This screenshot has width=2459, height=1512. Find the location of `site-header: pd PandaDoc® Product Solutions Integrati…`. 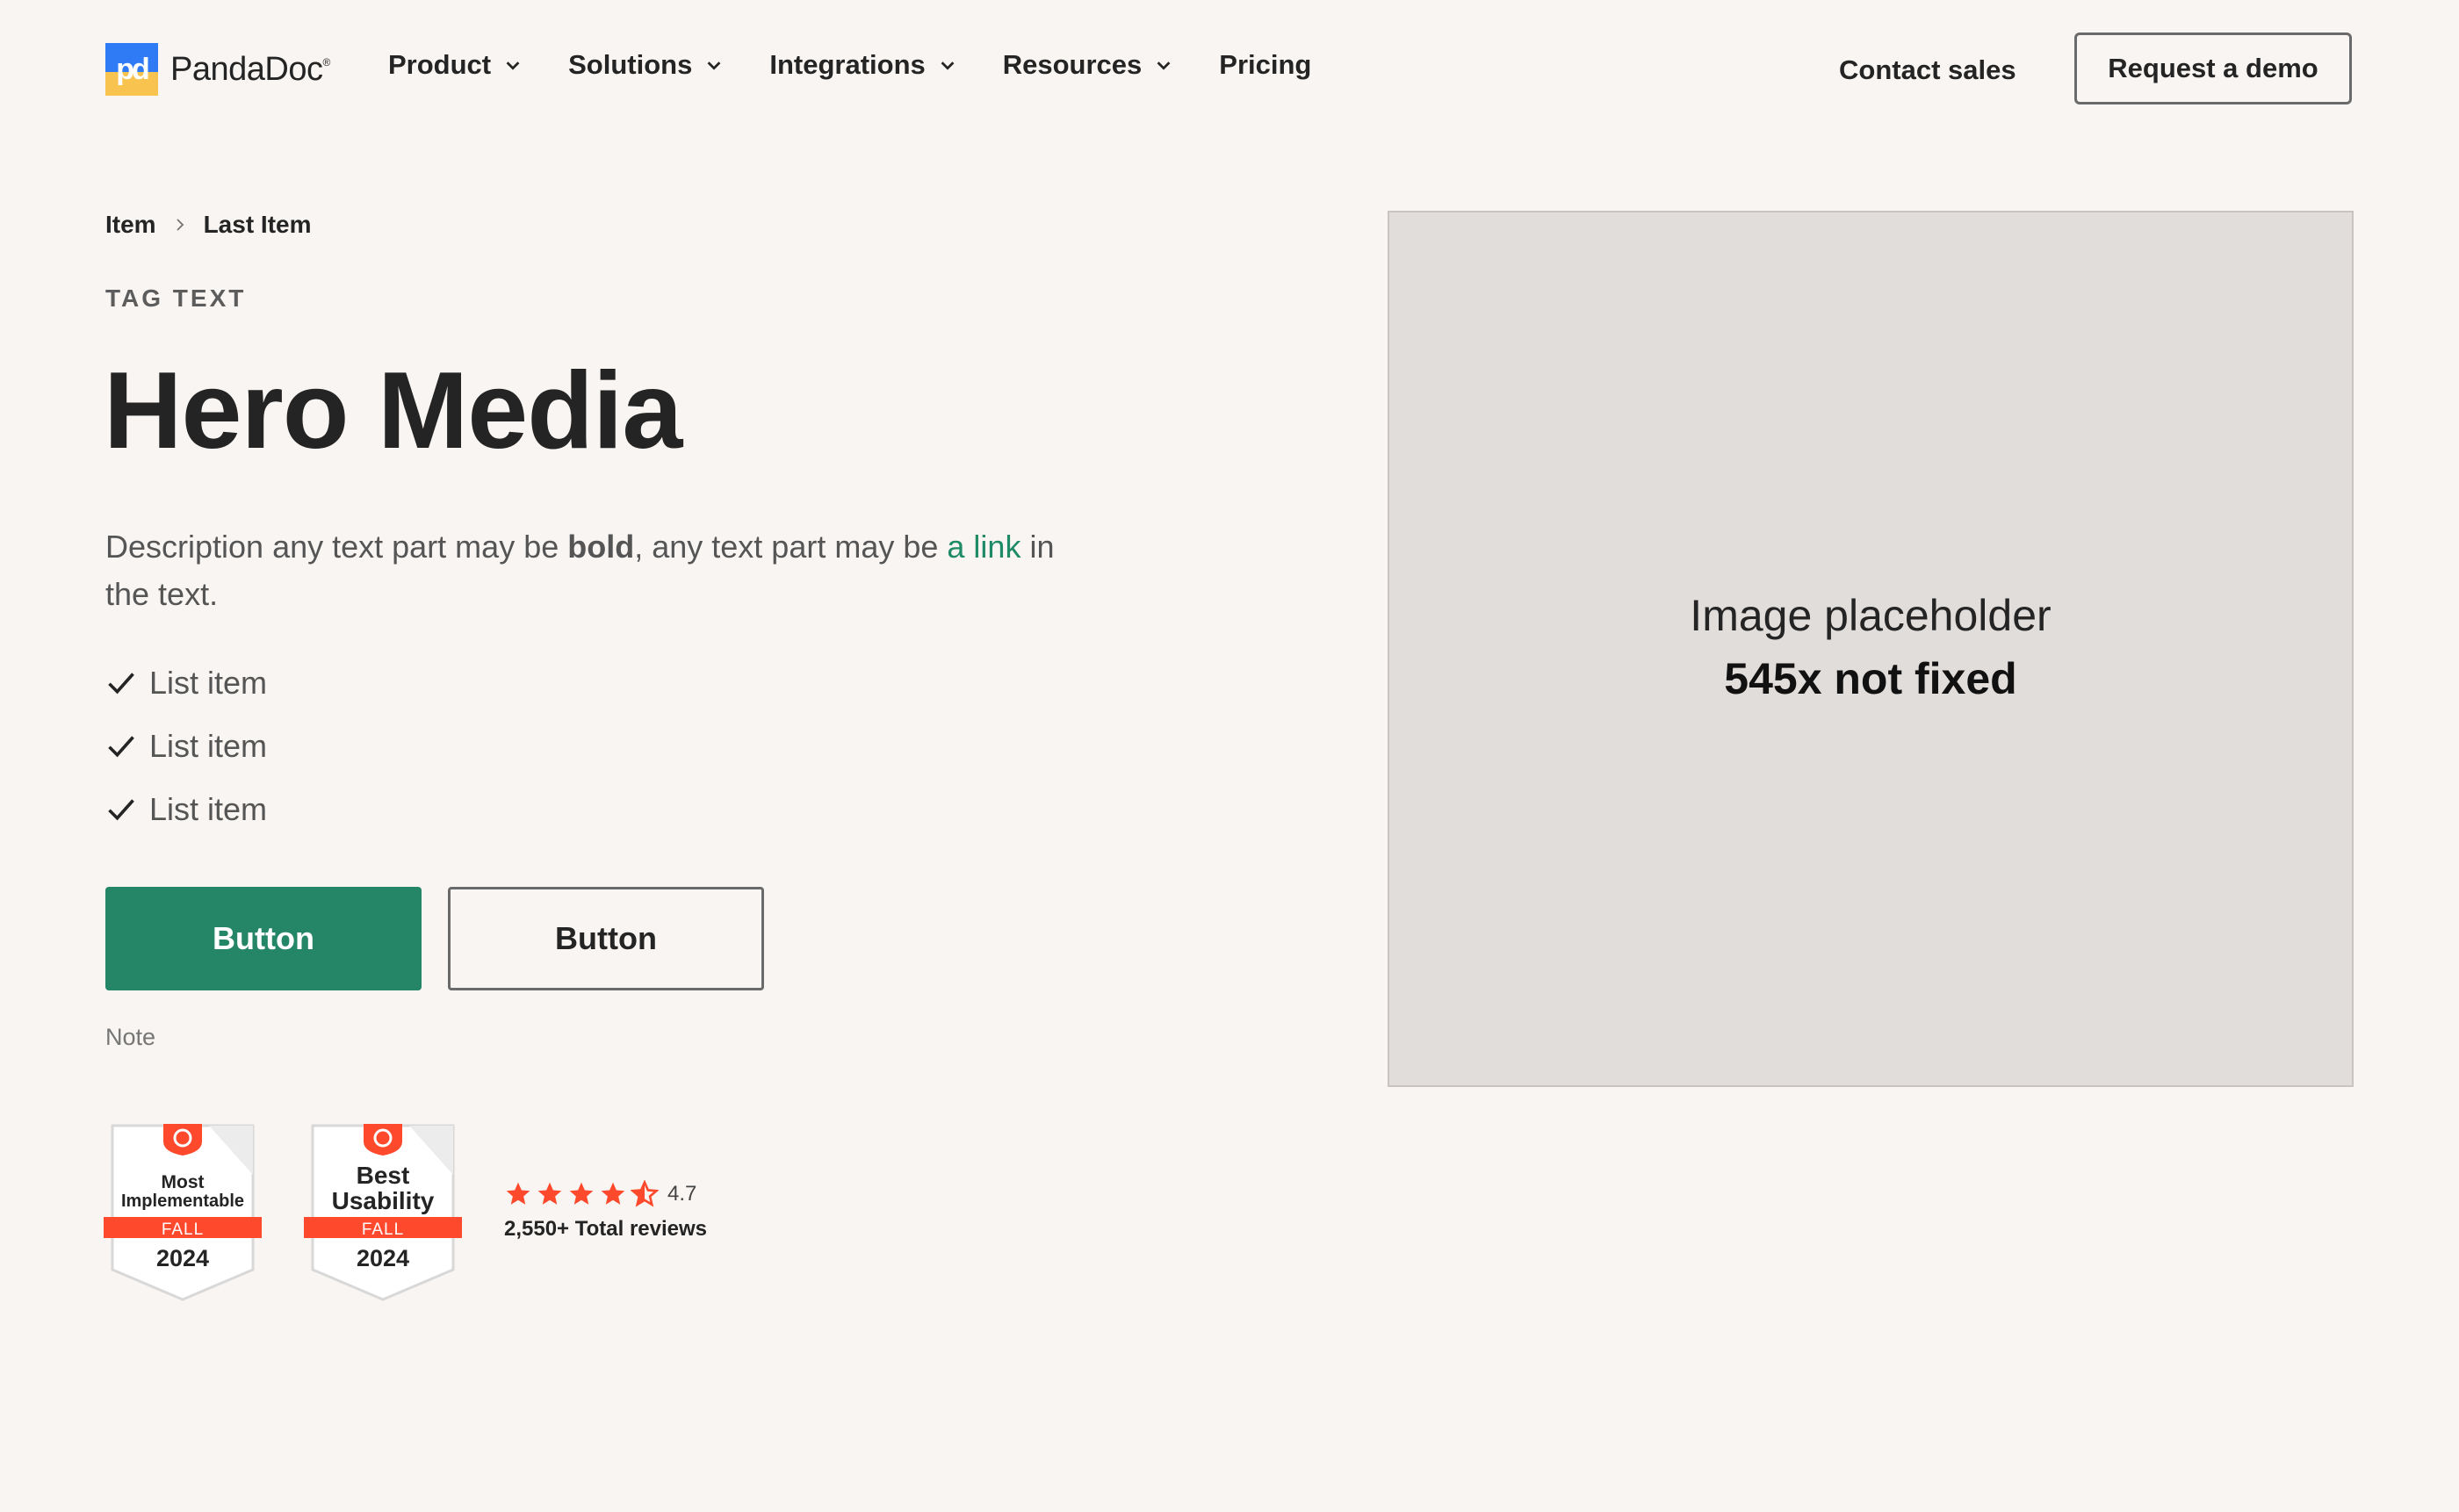

site-header: pd PandaDoc® Product Solutions Integrati… is located at coordinates (1229, 70).